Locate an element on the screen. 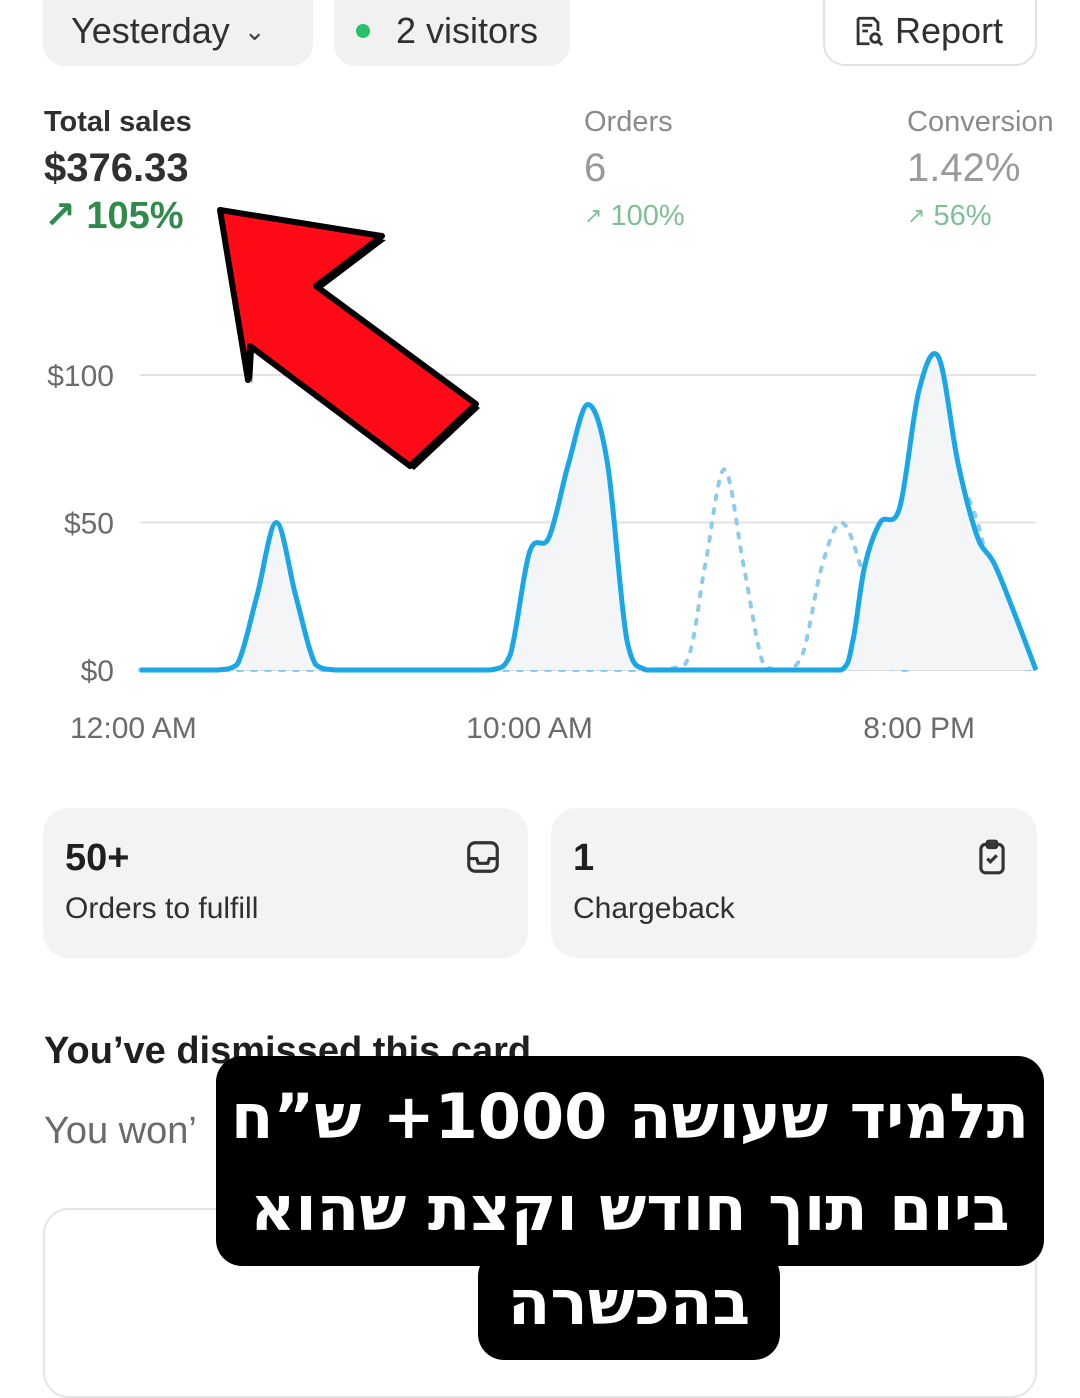 Image resolution: width=1080 pixels, height=1398 pixels. red-arrow-icon is located at coordinates (348, 338).